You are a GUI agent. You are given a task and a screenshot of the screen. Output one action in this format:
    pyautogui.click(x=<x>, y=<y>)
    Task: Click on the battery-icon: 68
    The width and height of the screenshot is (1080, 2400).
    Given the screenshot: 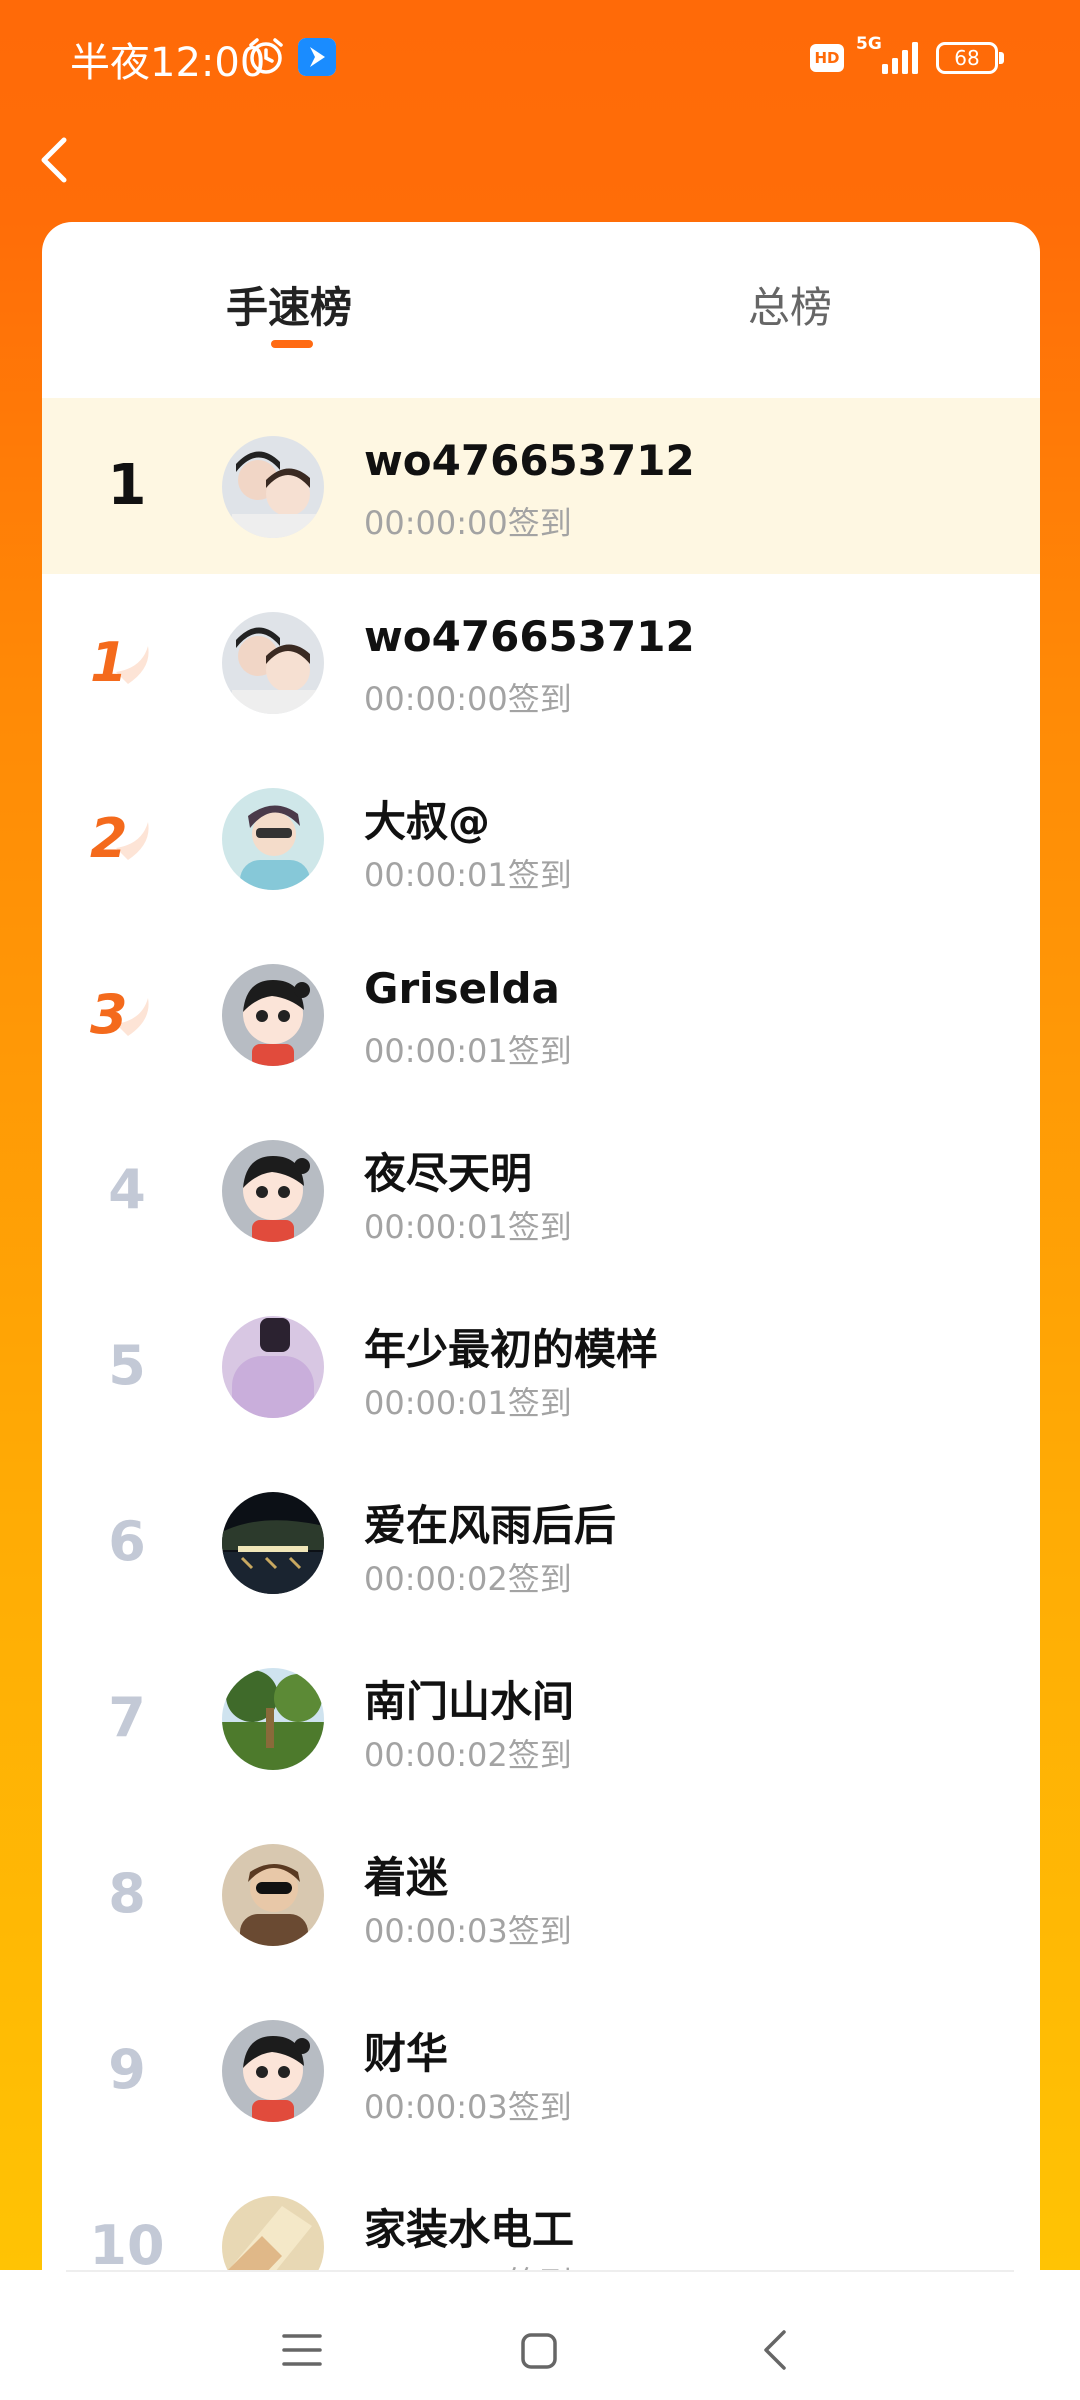 What is the action you would take?
    pyautogui.click(x=970, y=58)
    